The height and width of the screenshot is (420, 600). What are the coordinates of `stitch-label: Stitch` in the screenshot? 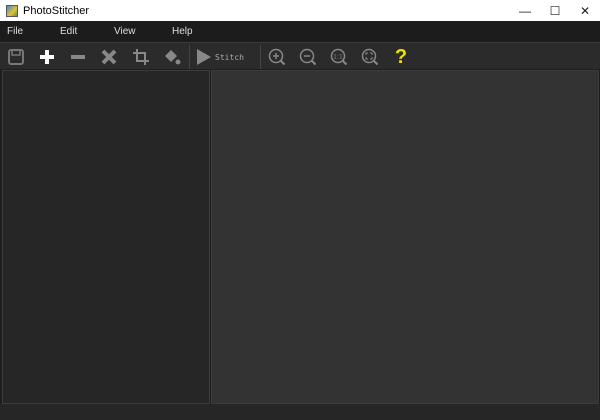 It's located at (229, 57).